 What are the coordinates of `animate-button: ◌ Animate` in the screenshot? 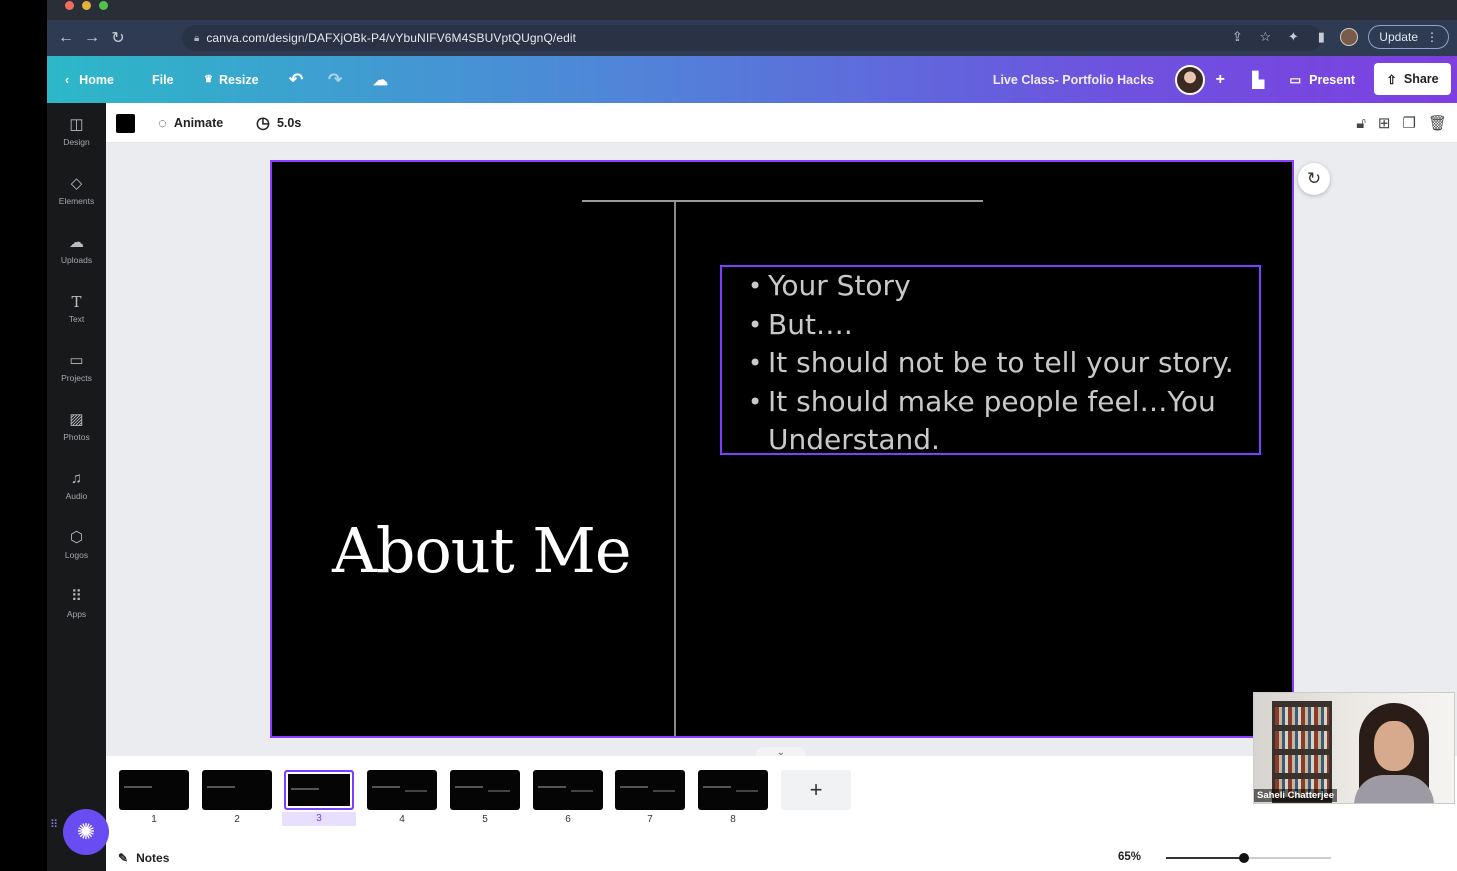 It's located at (190, 123).